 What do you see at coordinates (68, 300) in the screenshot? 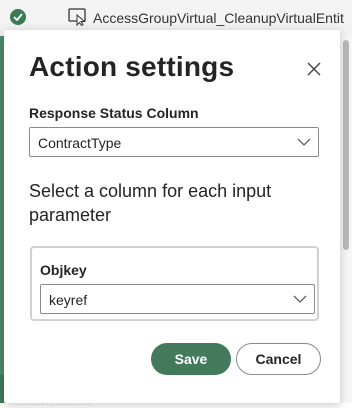
I see `parameter-value: keyref` at bounding box center [68, 300].